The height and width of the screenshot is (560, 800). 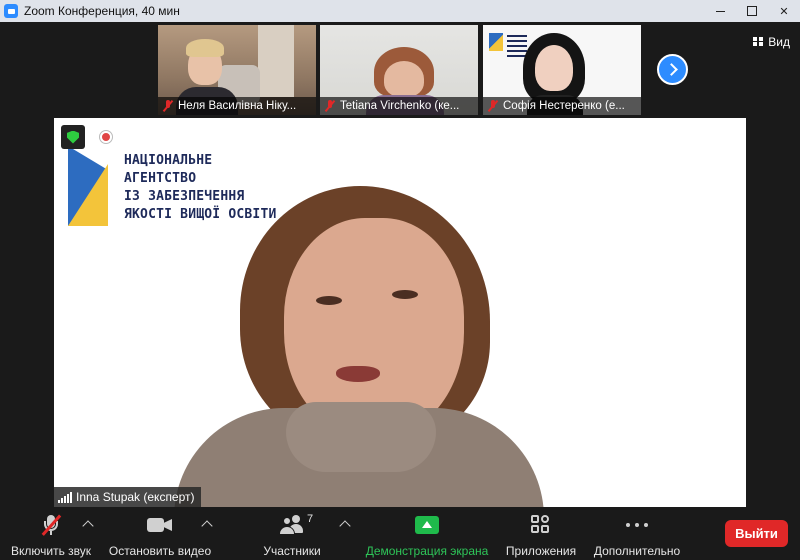 I want to click on thumb-logo-lines, so click(x=517, y=46).